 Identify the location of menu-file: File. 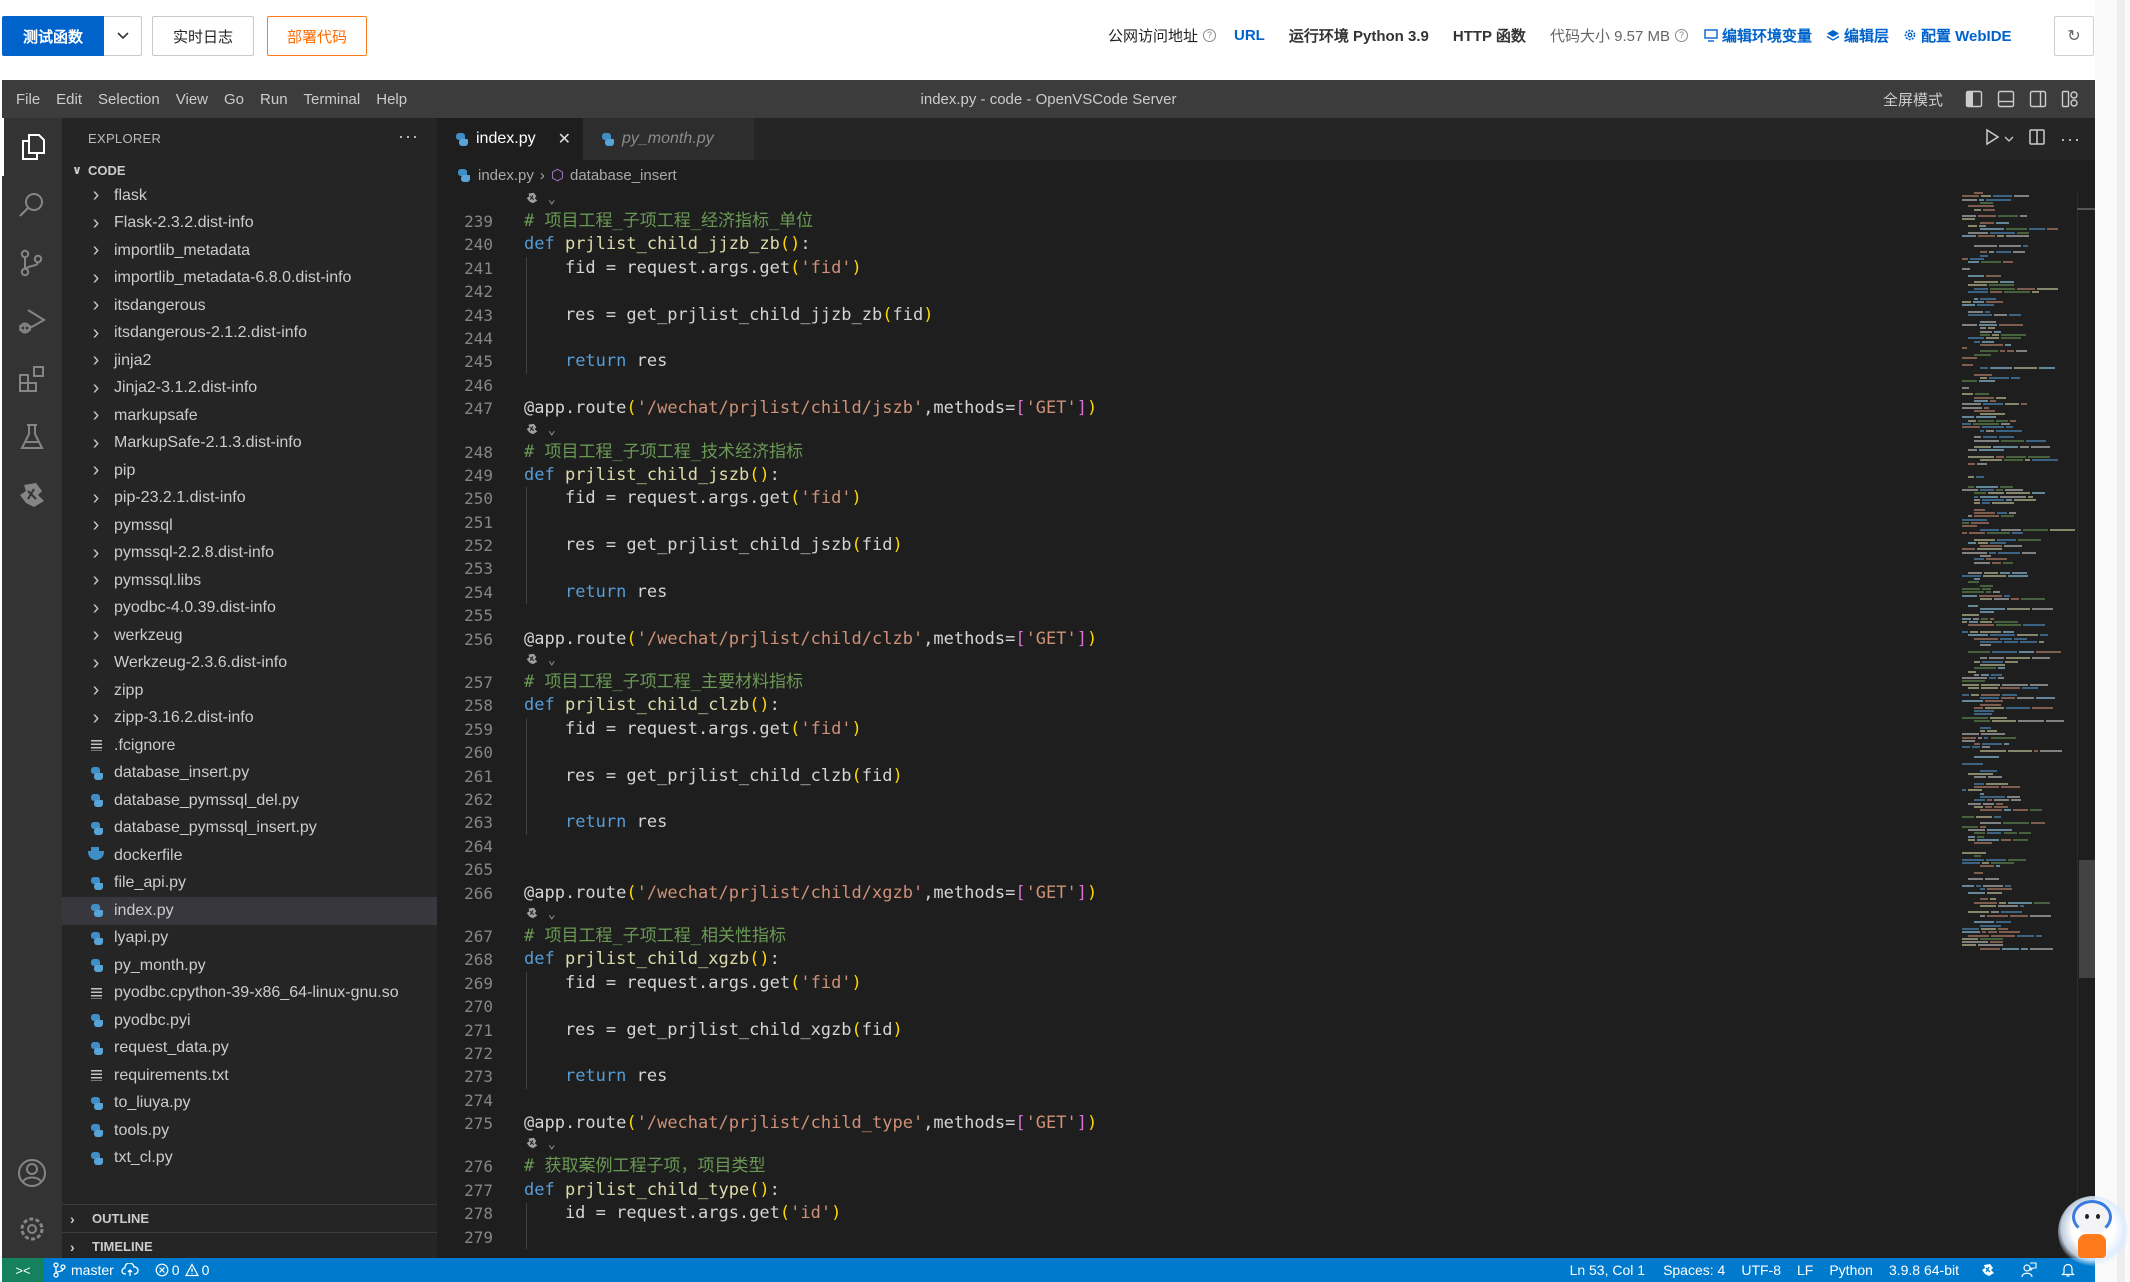
(25, 99).